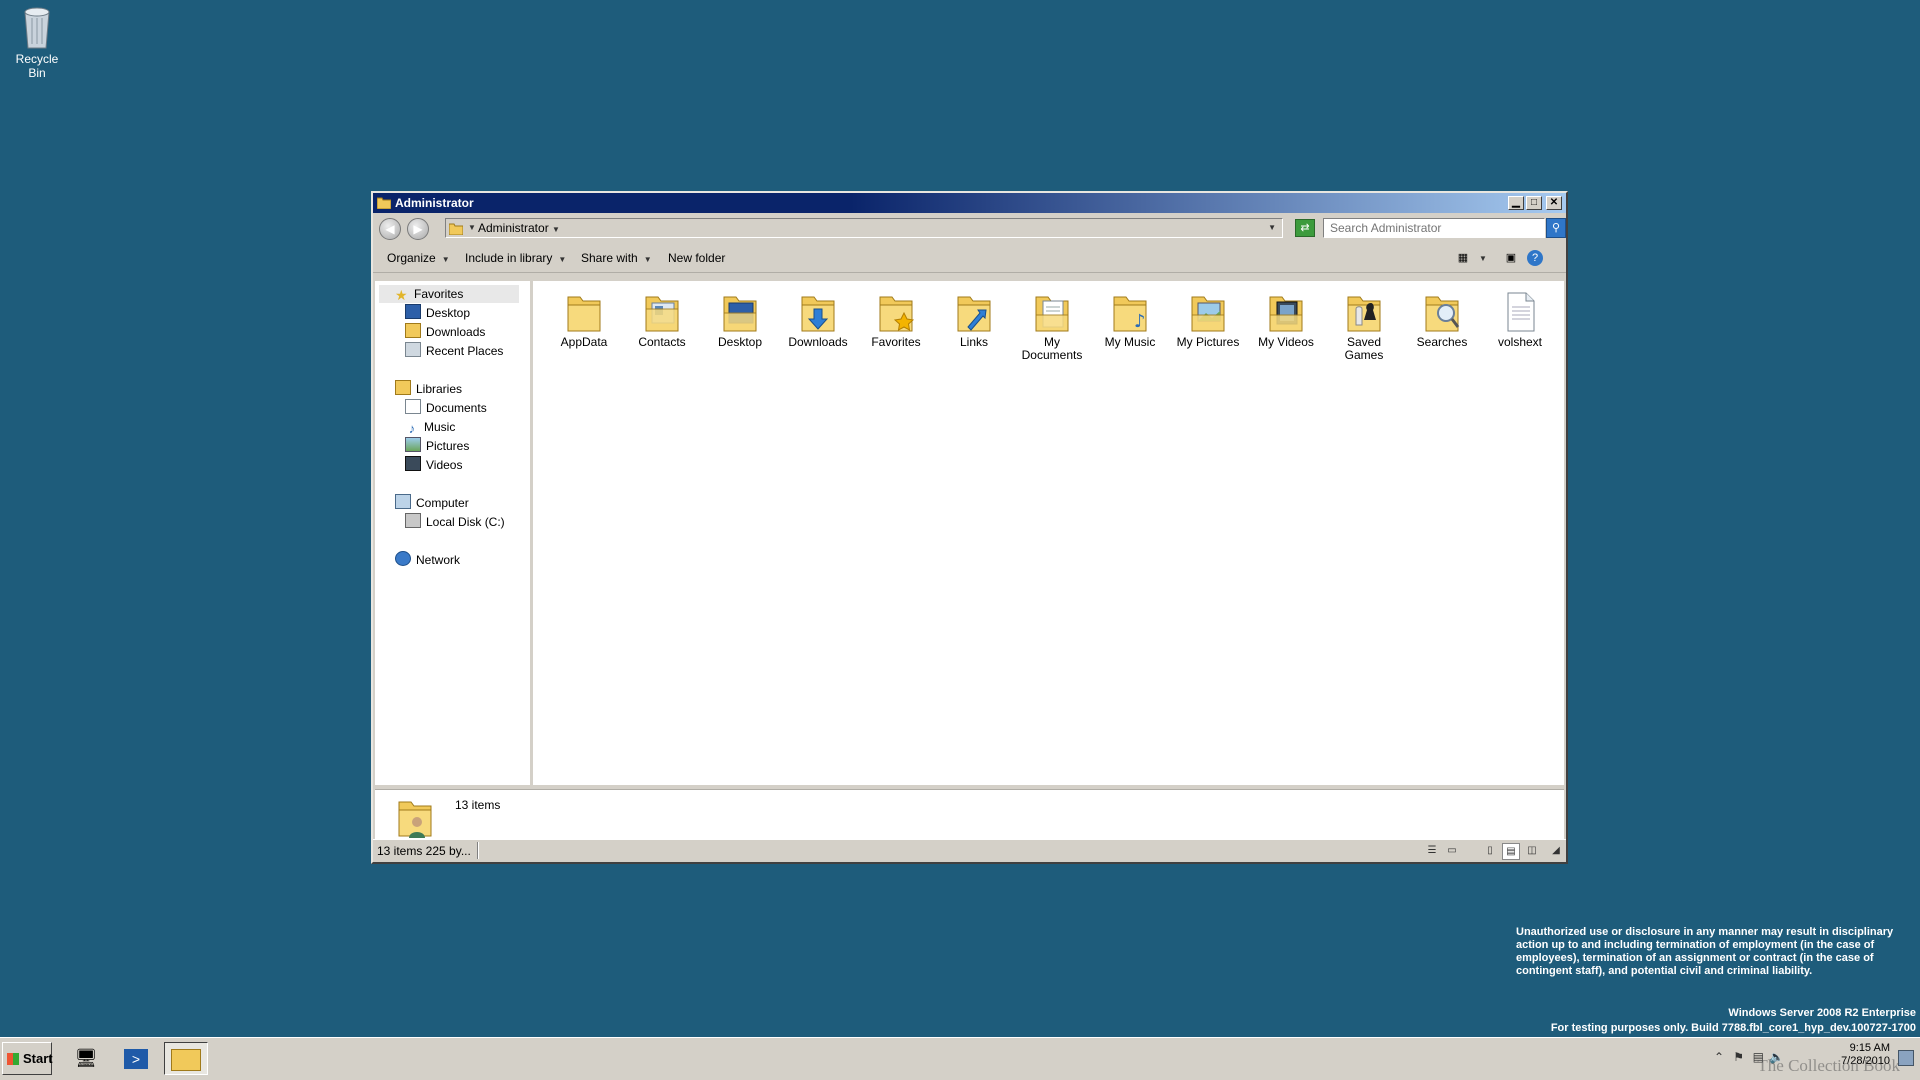  What do you see at coordinates (412, 428) in the screenshot?
I see `music-icon: ♪` at bounding box center [412, 428].